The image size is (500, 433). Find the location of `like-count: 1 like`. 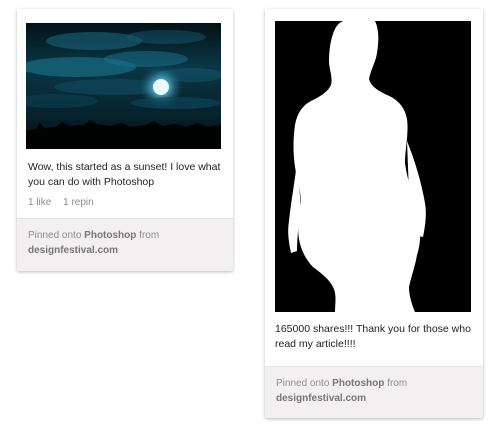

like-count: 1 like is located at coordinates (39, 202).